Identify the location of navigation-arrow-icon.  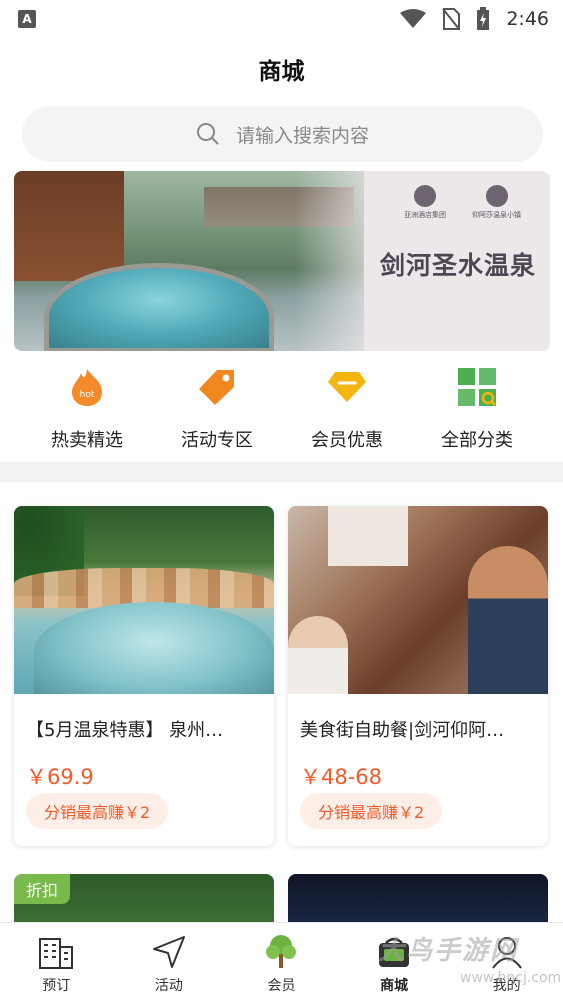
(169, 952).